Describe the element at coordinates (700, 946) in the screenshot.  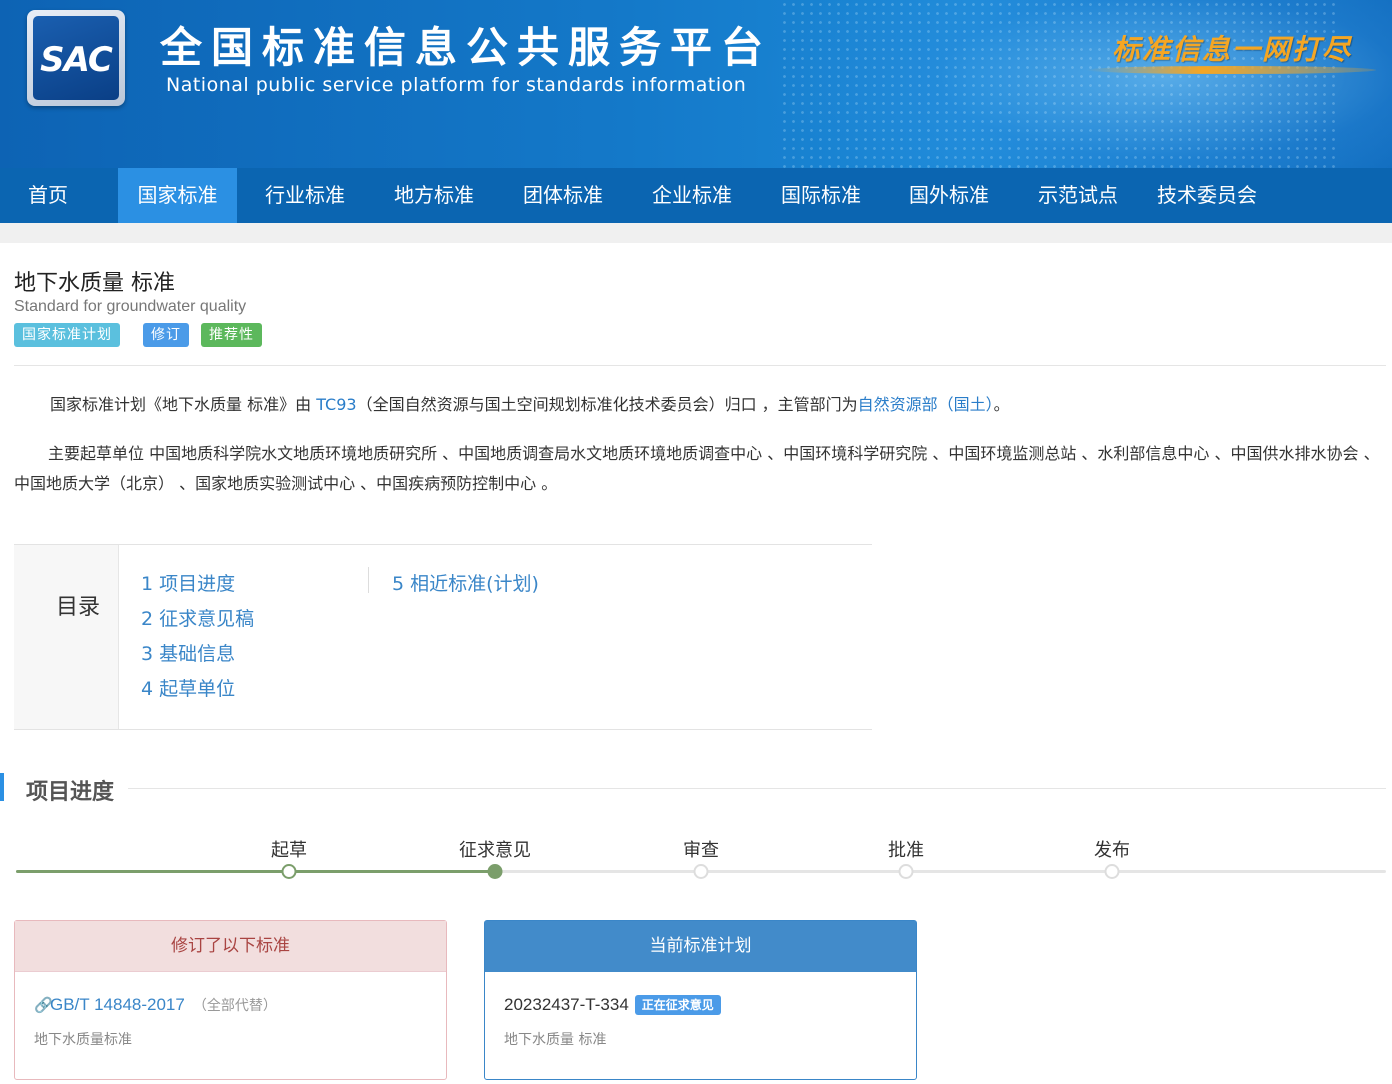
I see `current-card-header: 当前标准计划` at that location.